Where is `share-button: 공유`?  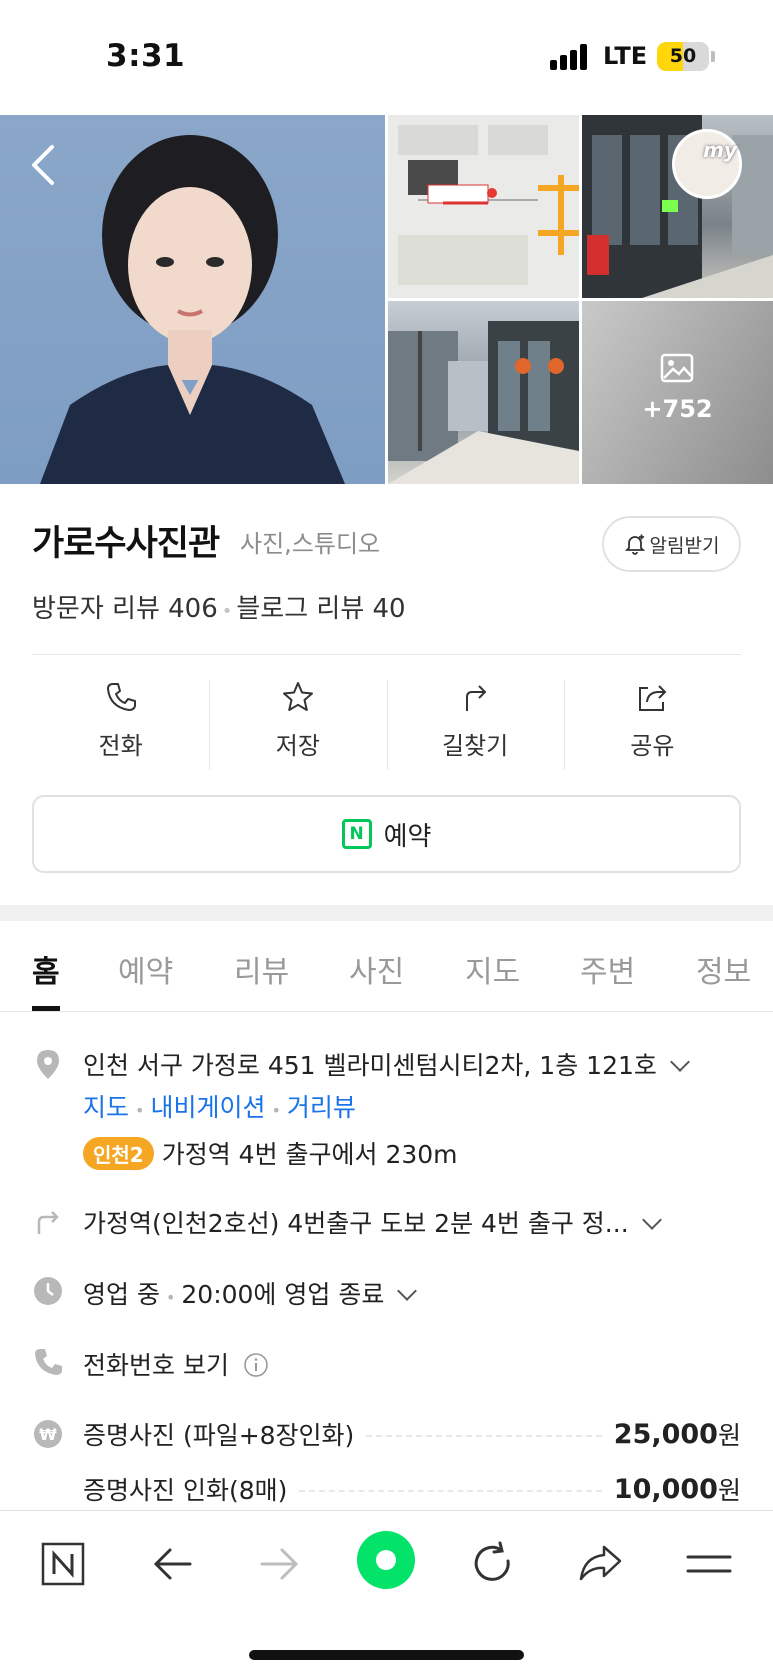
share-button: 공유 is located at coordinates (652, 725).